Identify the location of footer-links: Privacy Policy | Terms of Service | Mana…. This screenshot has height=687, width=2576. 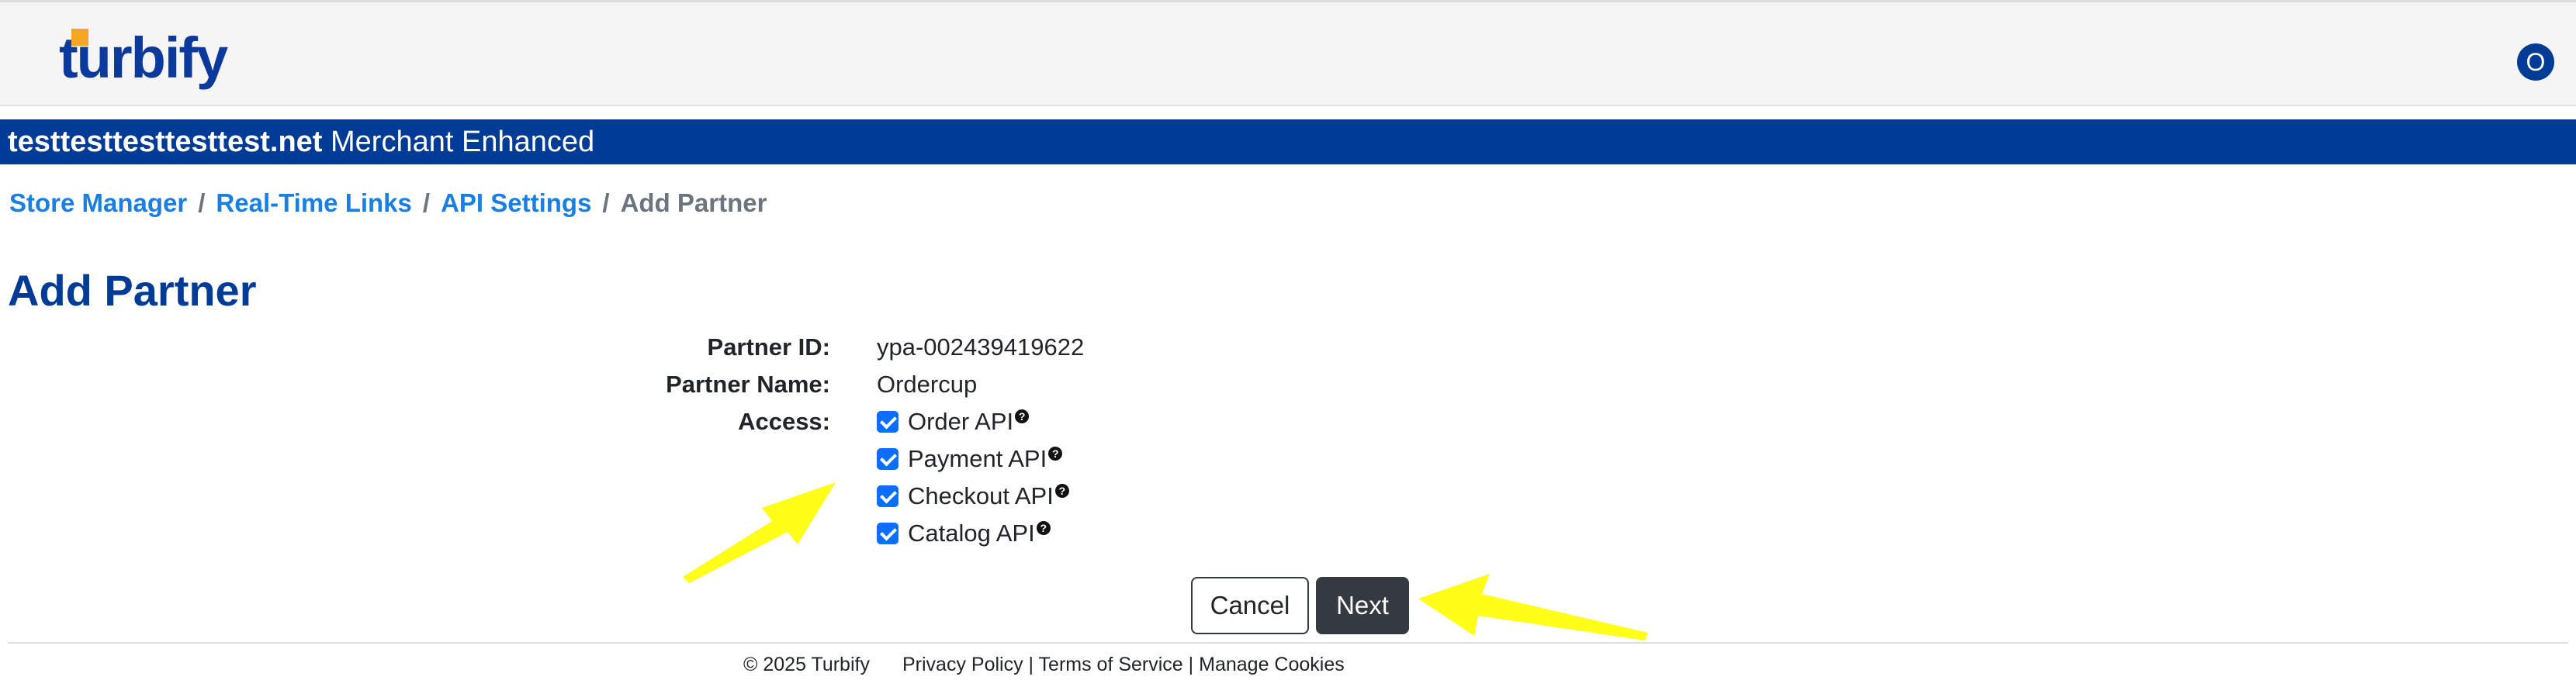
(1123, 664).